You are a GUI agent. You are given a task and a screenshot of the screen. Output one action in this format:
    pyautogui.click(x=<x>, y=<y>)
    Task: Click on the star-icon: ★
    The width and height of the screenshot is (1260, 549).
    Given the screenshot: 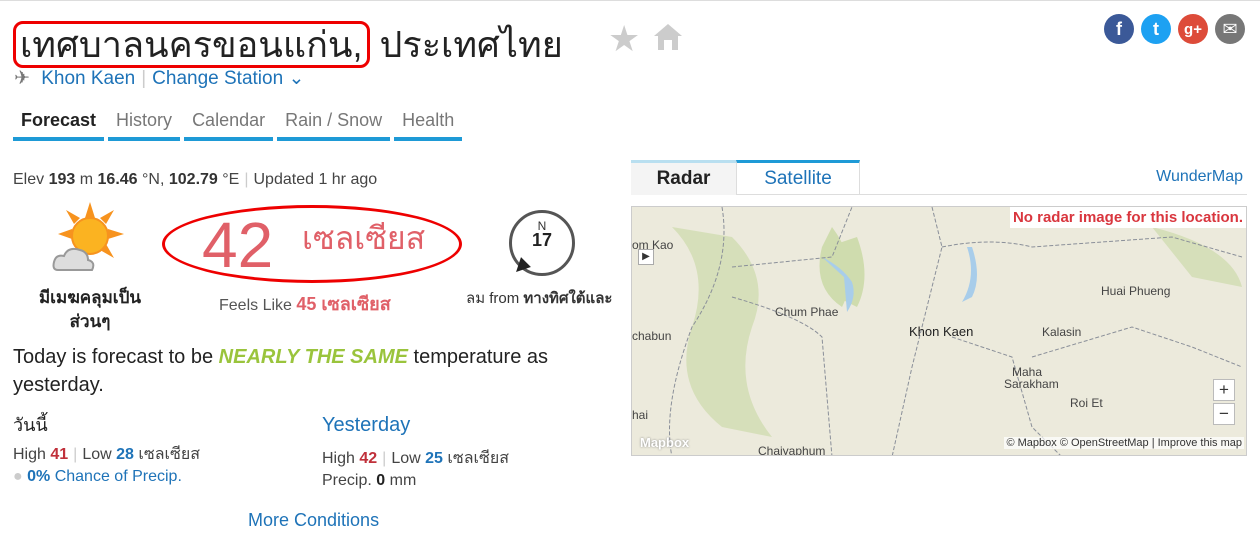 What is the action you would take?
    pyautogui.click(x=624, y=39)
    